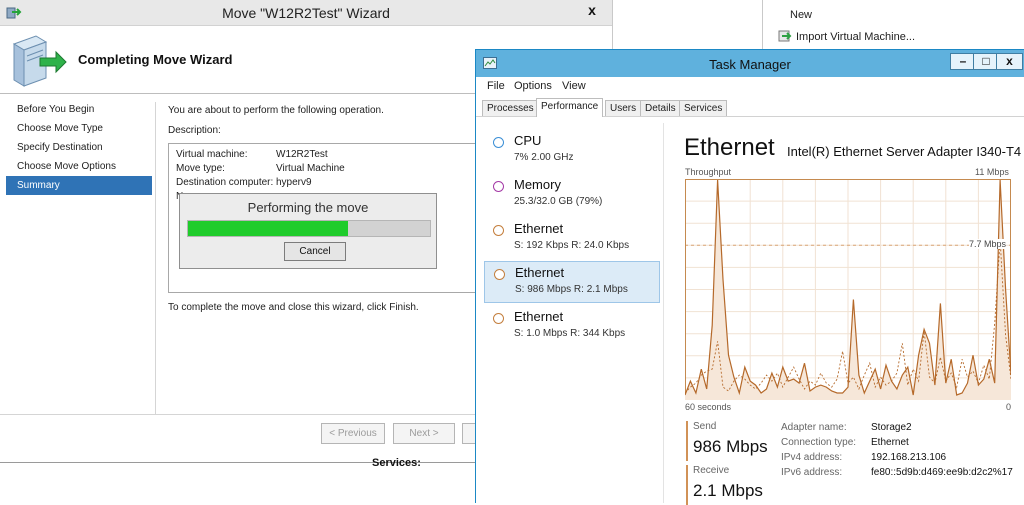 This screenshot has height=505, width=1024. Describe the element at coordinates (819, 442) in the screenshot. I see `info-key: Connection type:` at that location.